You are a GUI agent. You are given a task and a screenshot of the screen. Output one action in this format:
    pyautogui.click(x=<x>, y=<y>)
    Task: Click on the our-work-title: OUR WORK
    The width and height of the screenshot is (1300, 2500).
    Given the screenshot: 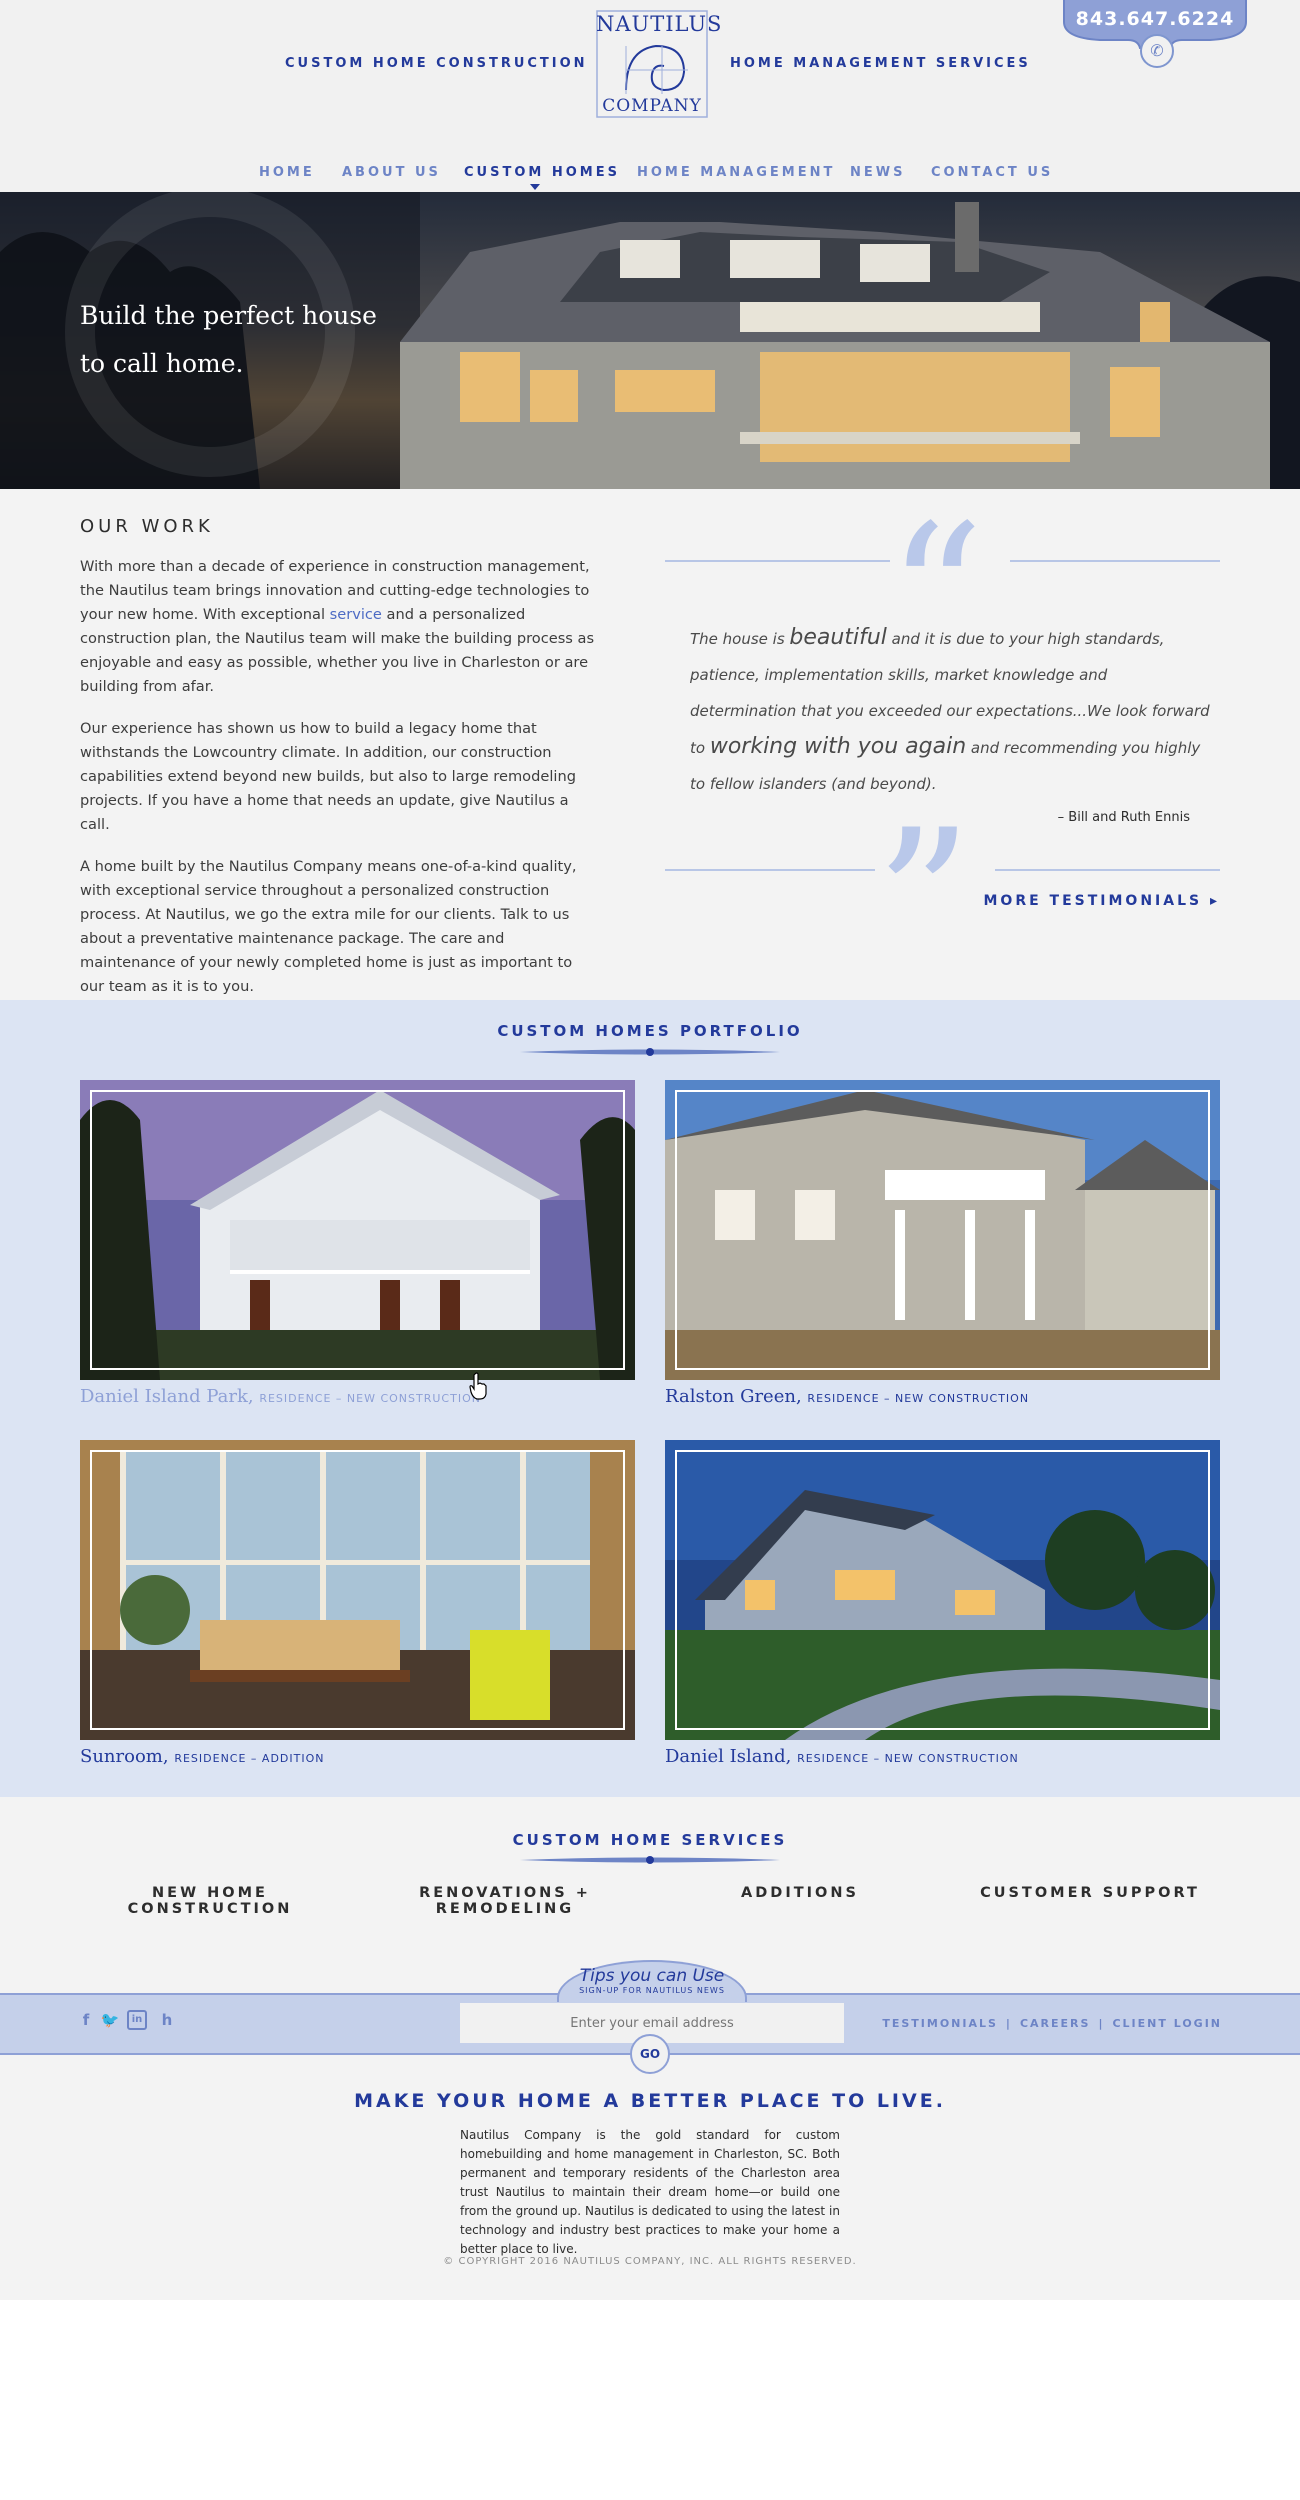 What is the action you would take?
    pyautogui.click(x=147, y=526)
    